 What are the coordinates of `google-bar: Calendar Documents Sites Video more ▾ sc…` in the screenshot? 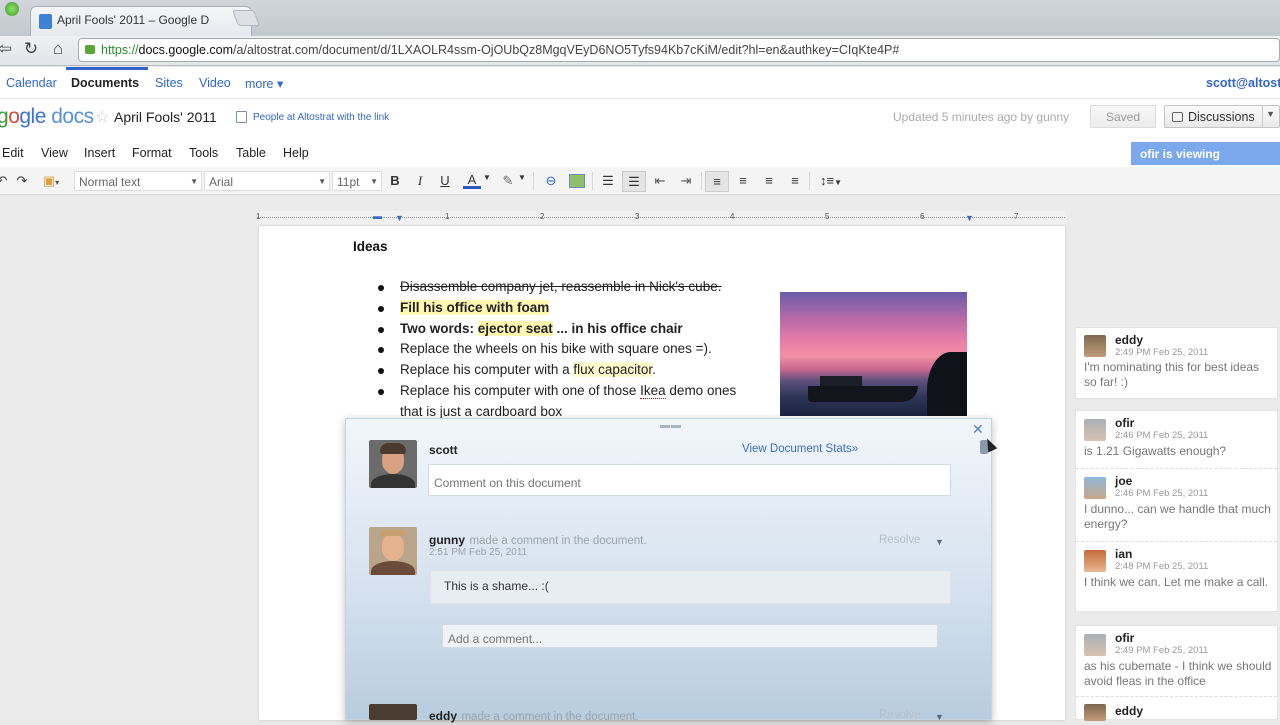 It's located at (640, 83).